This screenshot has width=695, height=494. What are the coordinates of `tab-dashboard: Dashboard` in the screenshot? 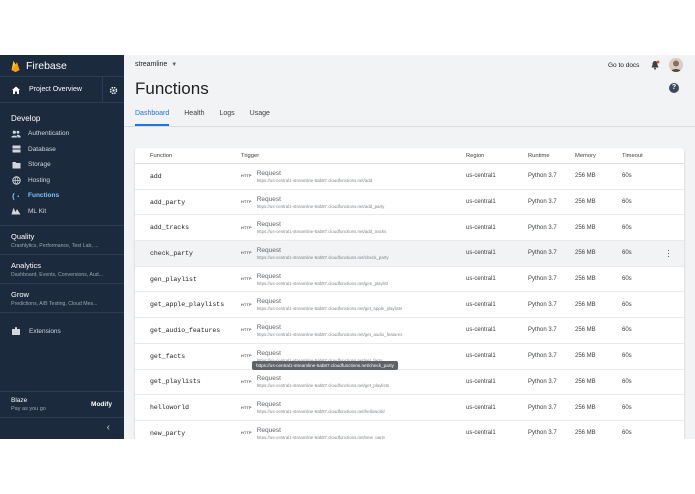 It's located at (152, 118).